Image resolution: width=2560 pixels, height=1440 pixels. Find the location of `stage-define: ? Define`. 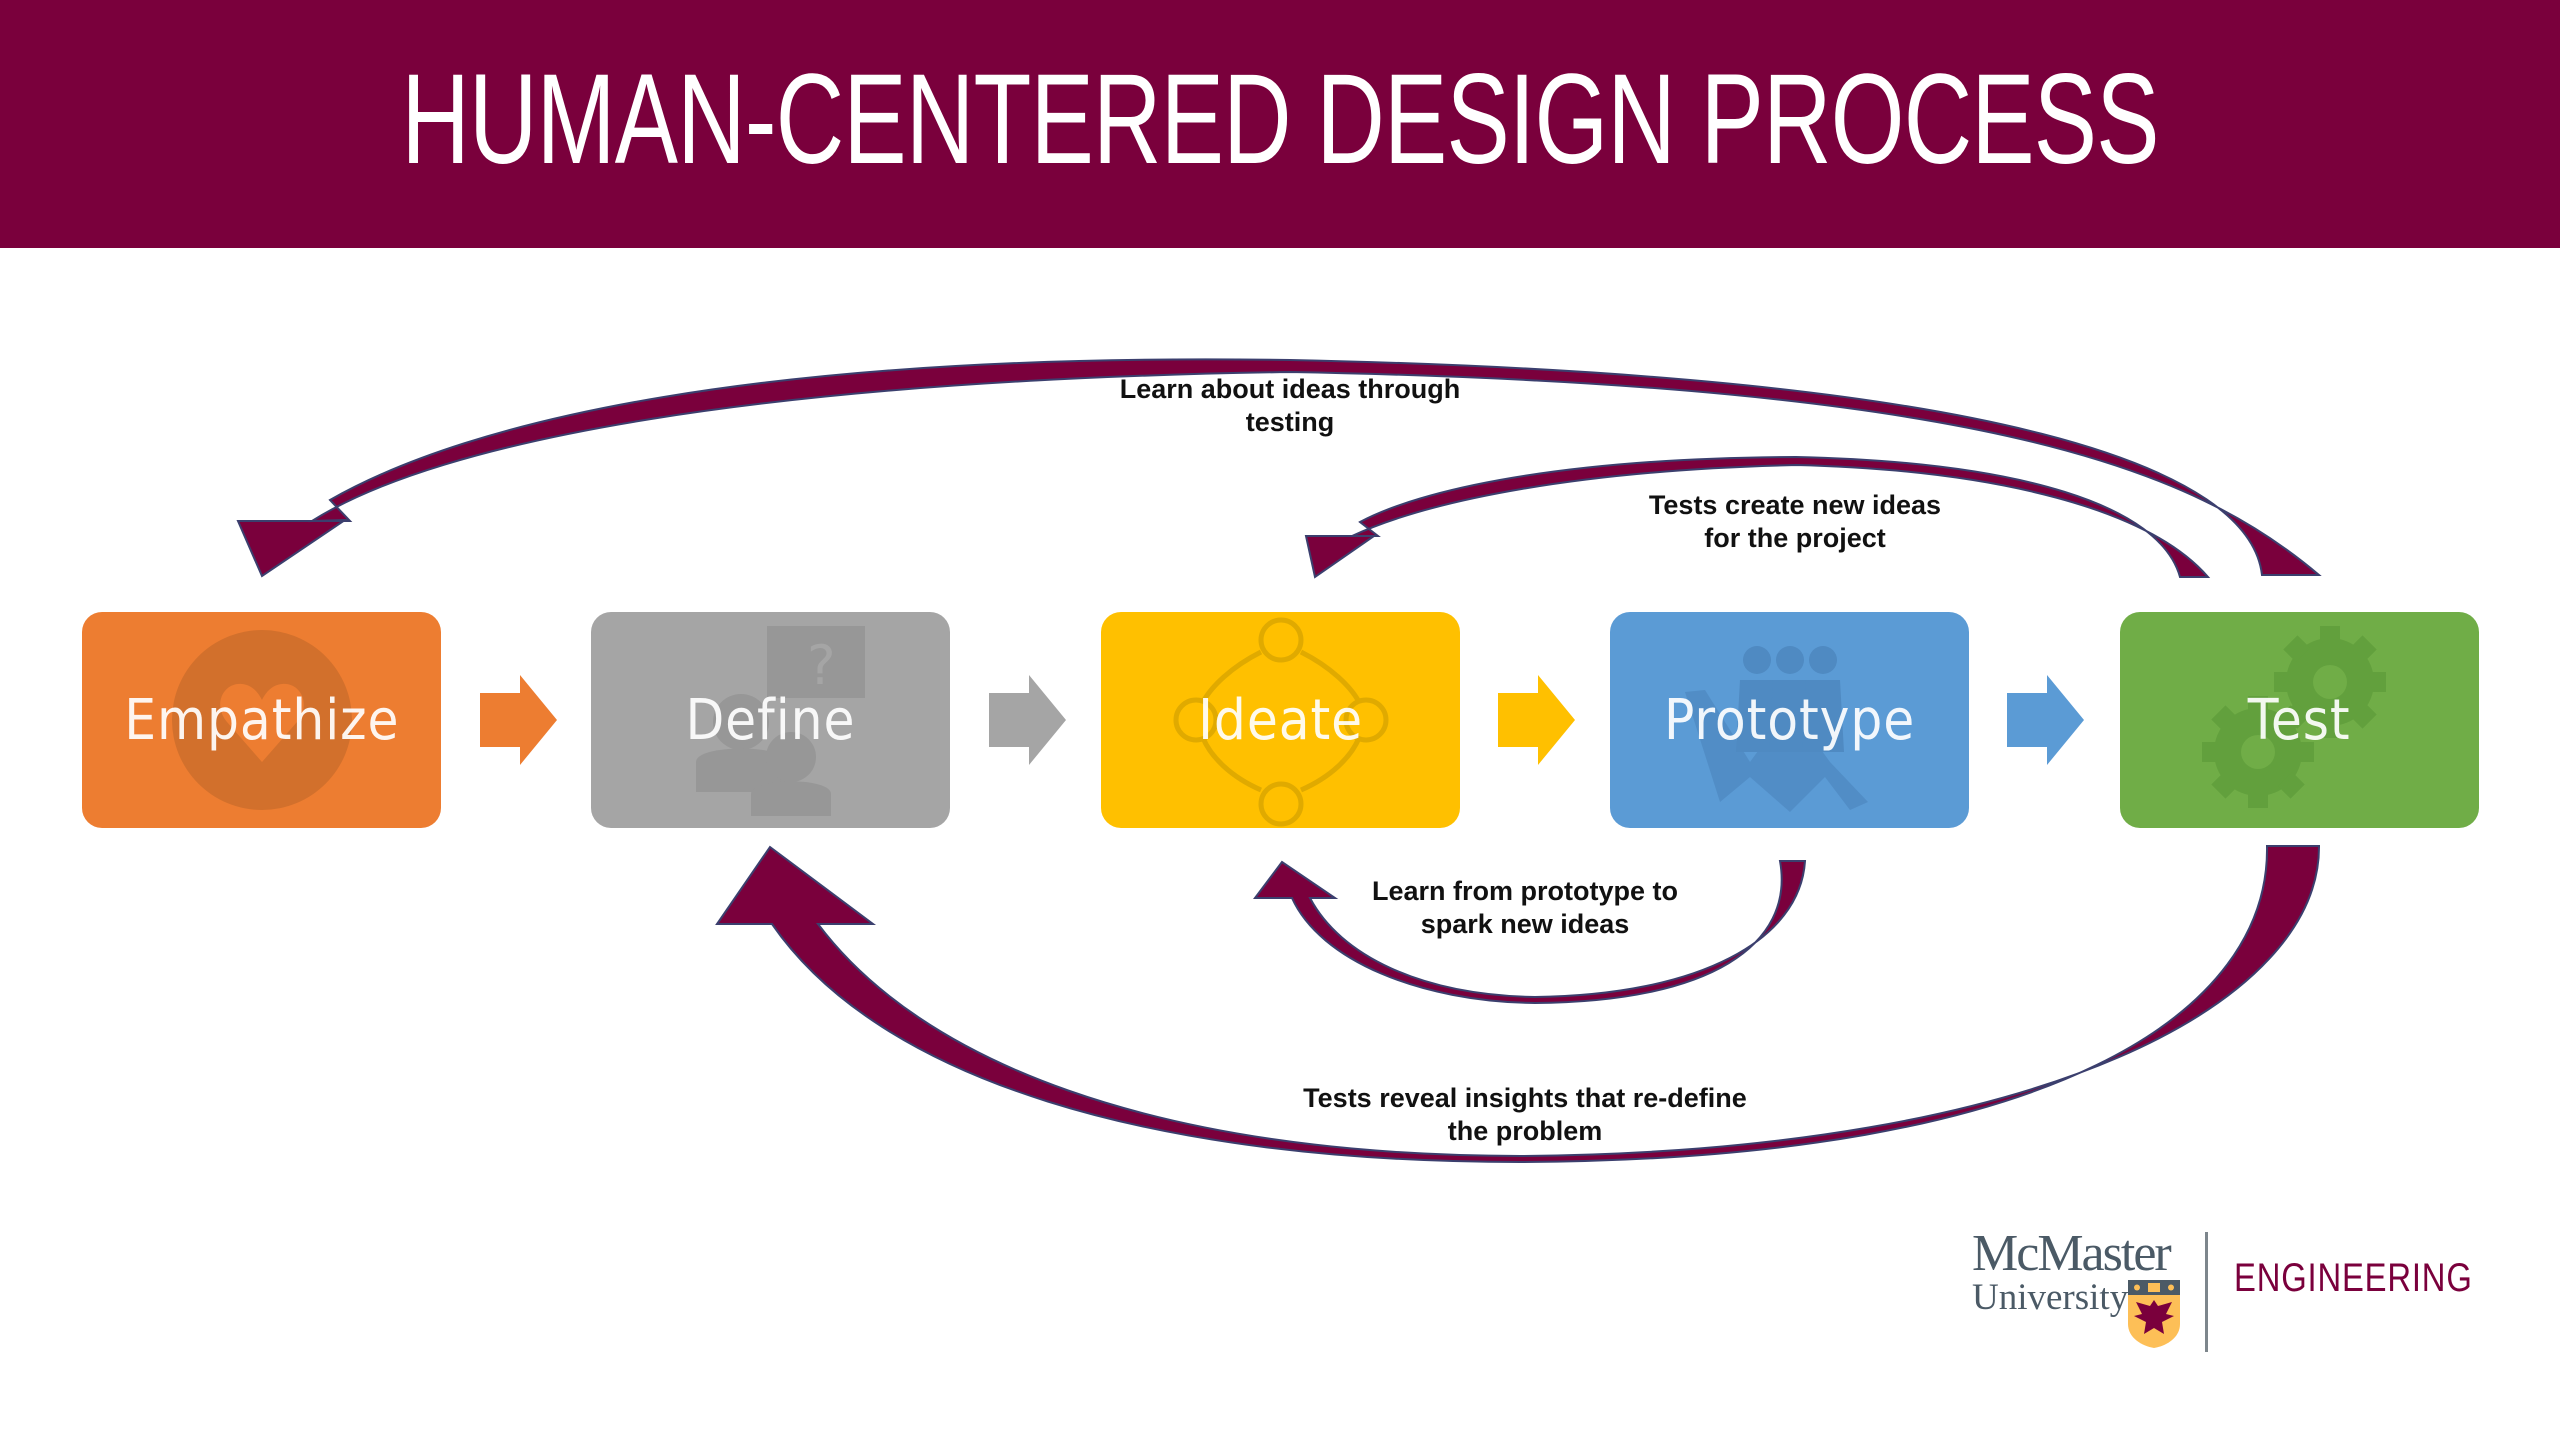

stage-define: ? Define is located at coordinates (770, 720).